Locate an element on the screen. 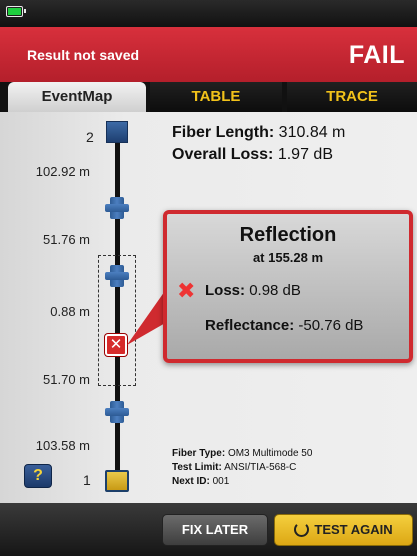 Image resolution: width=417 pixels, height=556 pixels. refresh-icon is located at coordinates (302, 529).